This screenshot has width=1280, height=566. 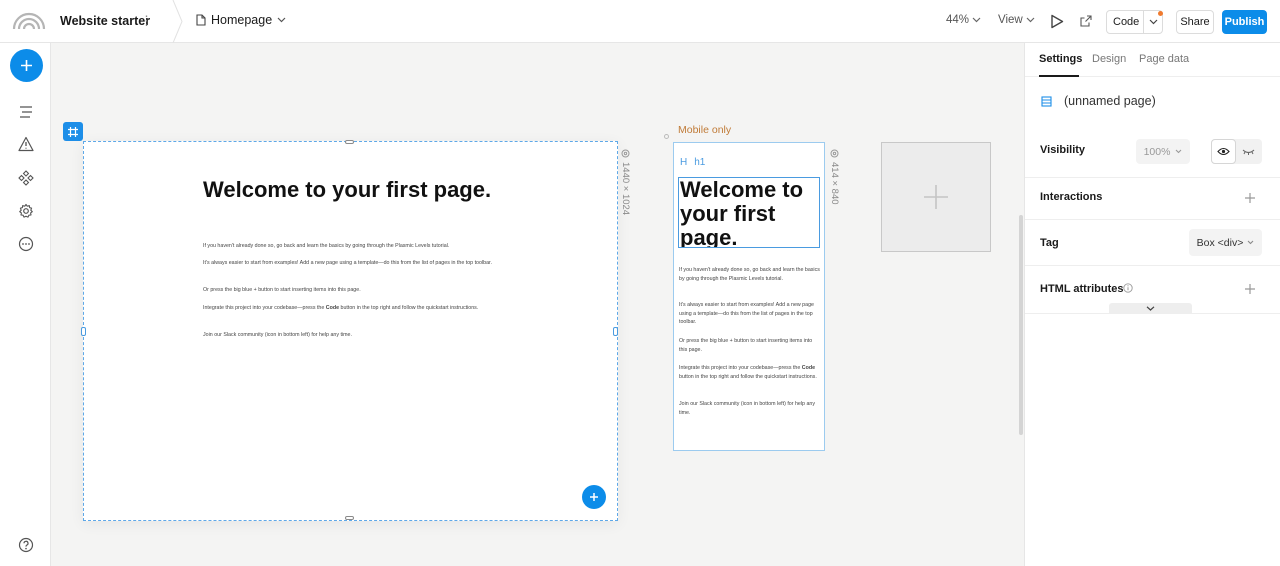 What do you see at coordinates (684, 162) in the screenshot?
I see `heading-icon: H` at bounding box center [684, 162].